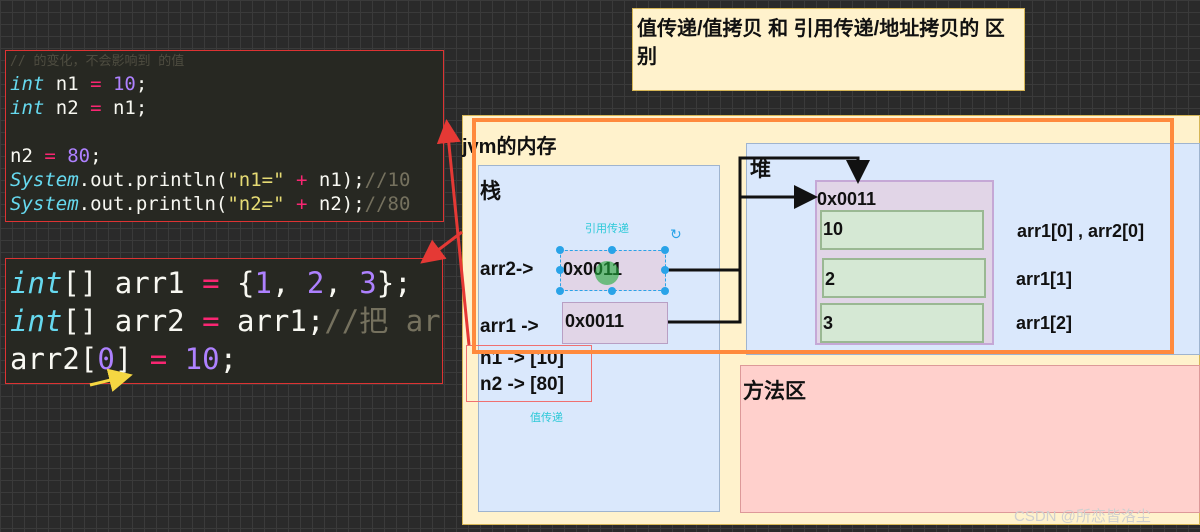 The height and width of the screenshot is (532, 1200). What do you see at coordinates (743, 254) in the screenshot?
I see `arr1-pointer-line` at bounding box center [743, 254].